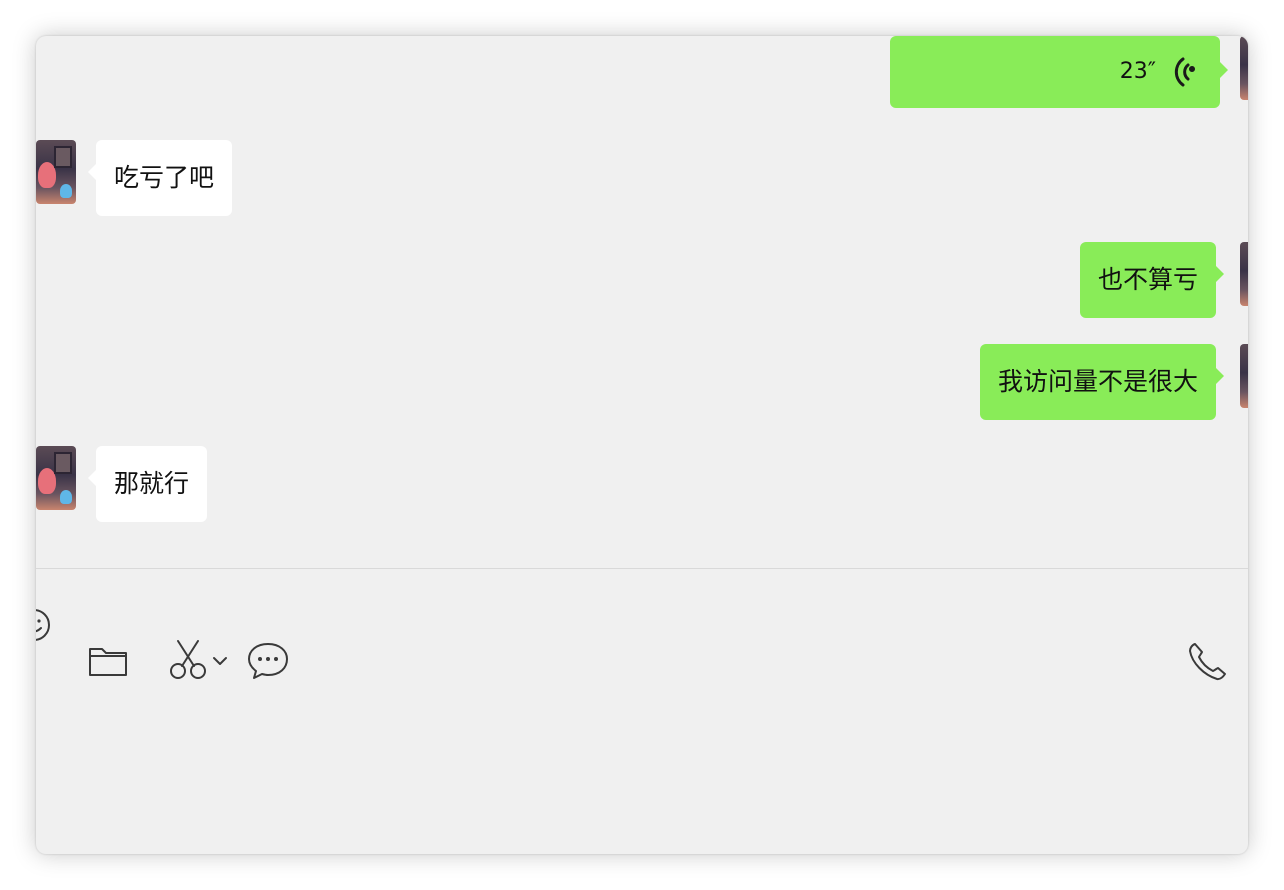  What do you see at coordinates (108, 661) in the screenshot?
I see `folder-icon` at bounding box center [108, 661].